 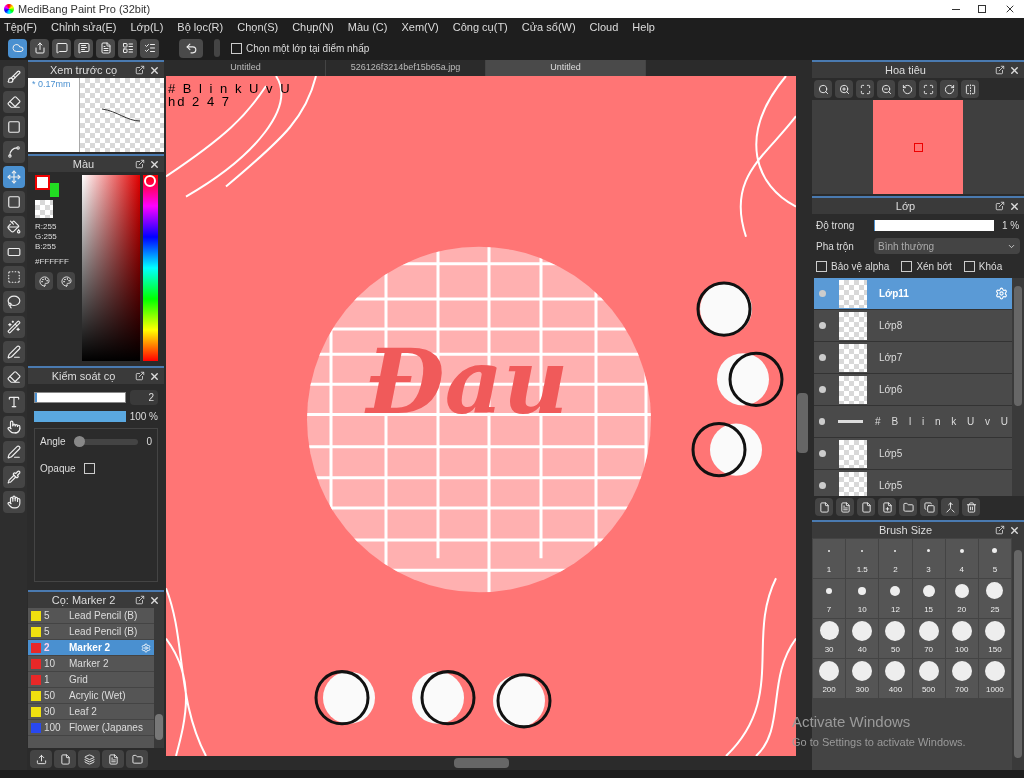 I want to click on brush-list-item: 1 Grid, so click(x=91, y=680).